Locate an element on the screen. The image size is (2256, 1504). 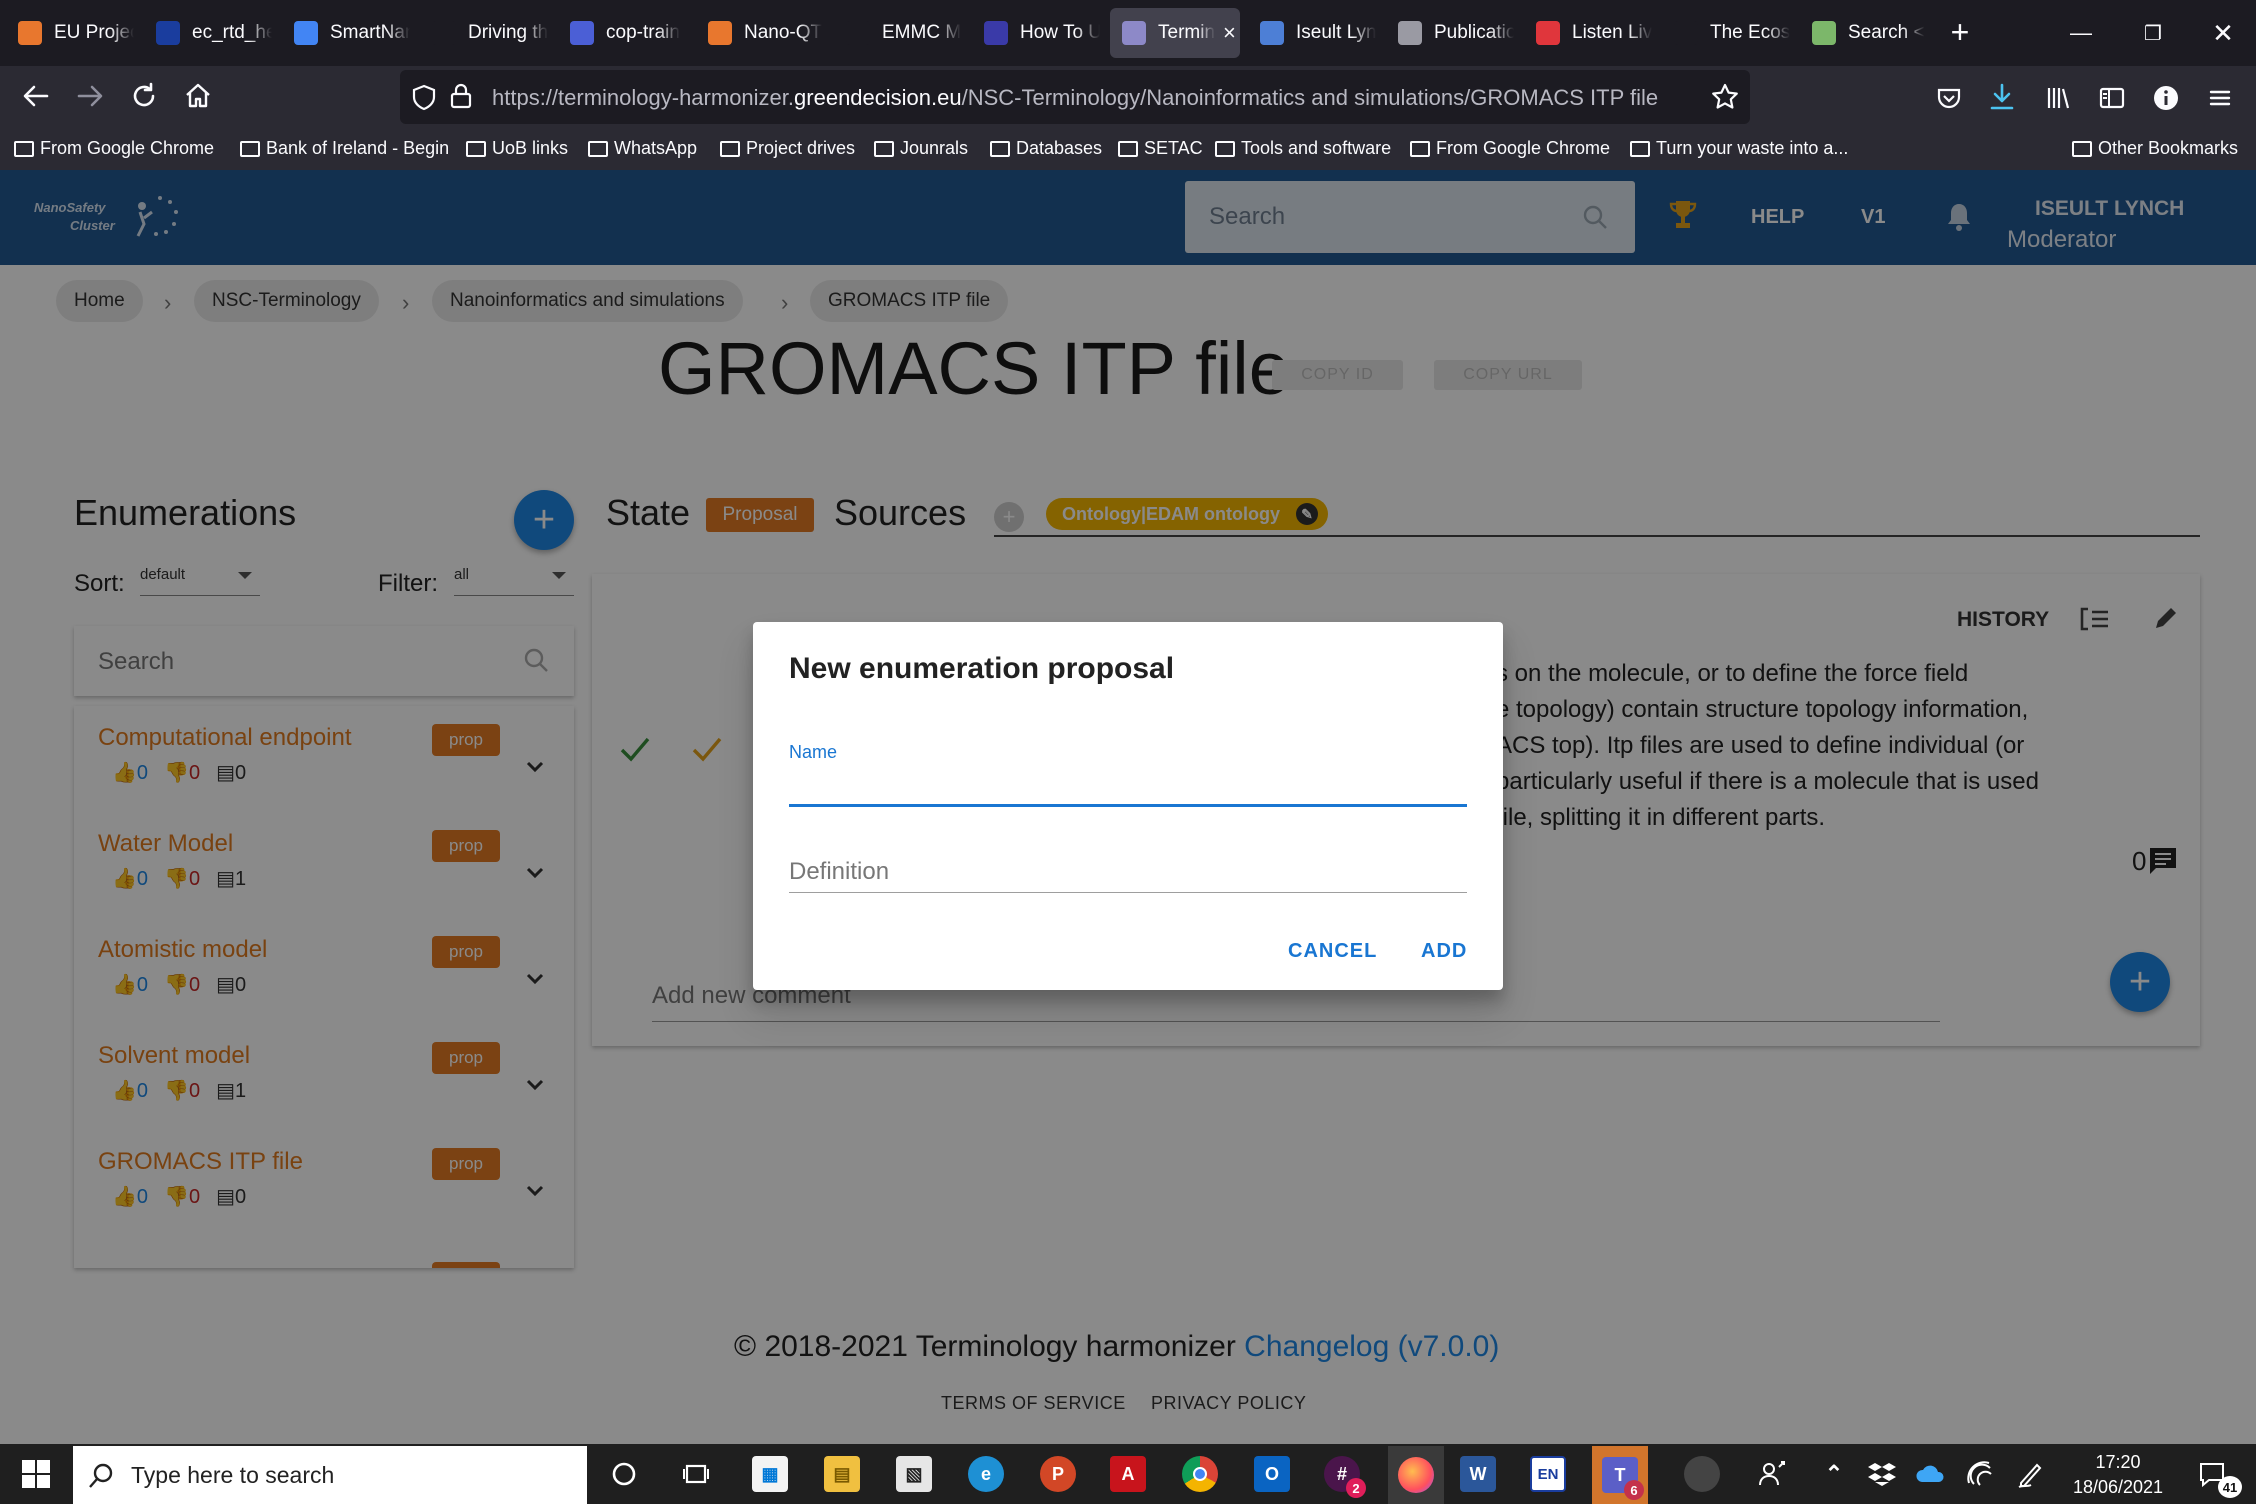
onedrive-icon is located at coordinates (1930, 1474).